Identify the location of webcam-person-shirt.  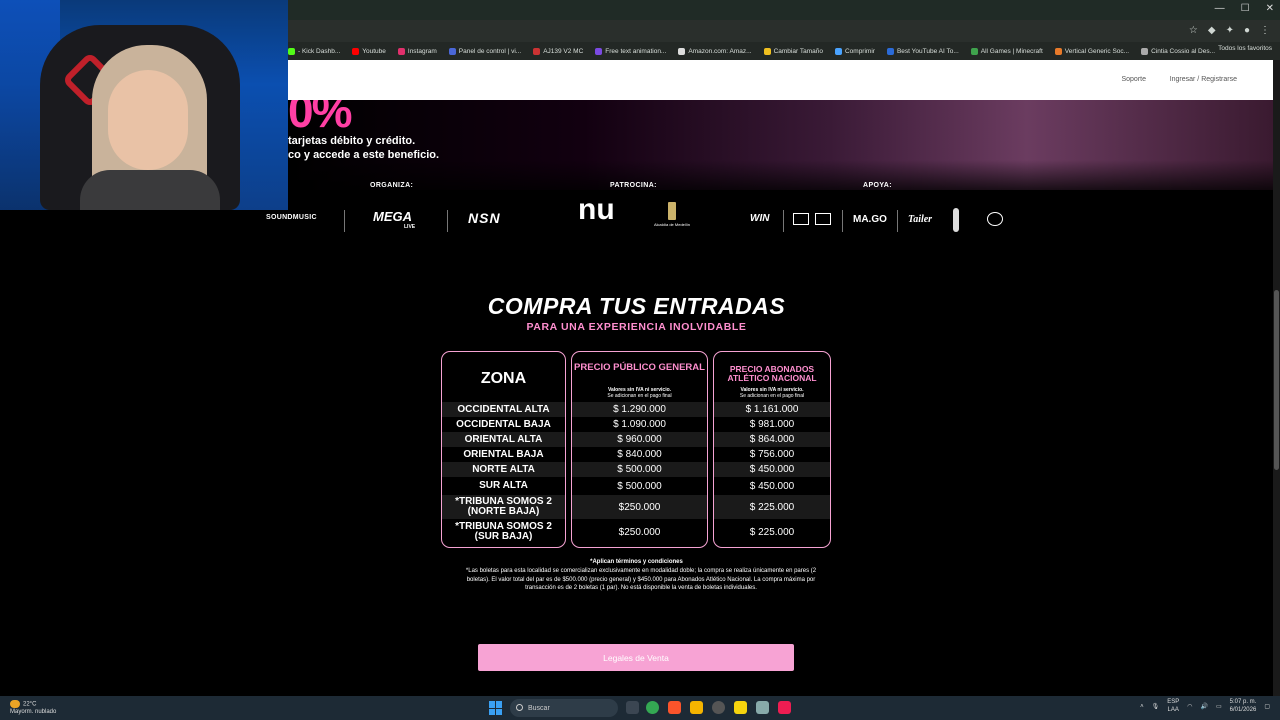
(150, 190).